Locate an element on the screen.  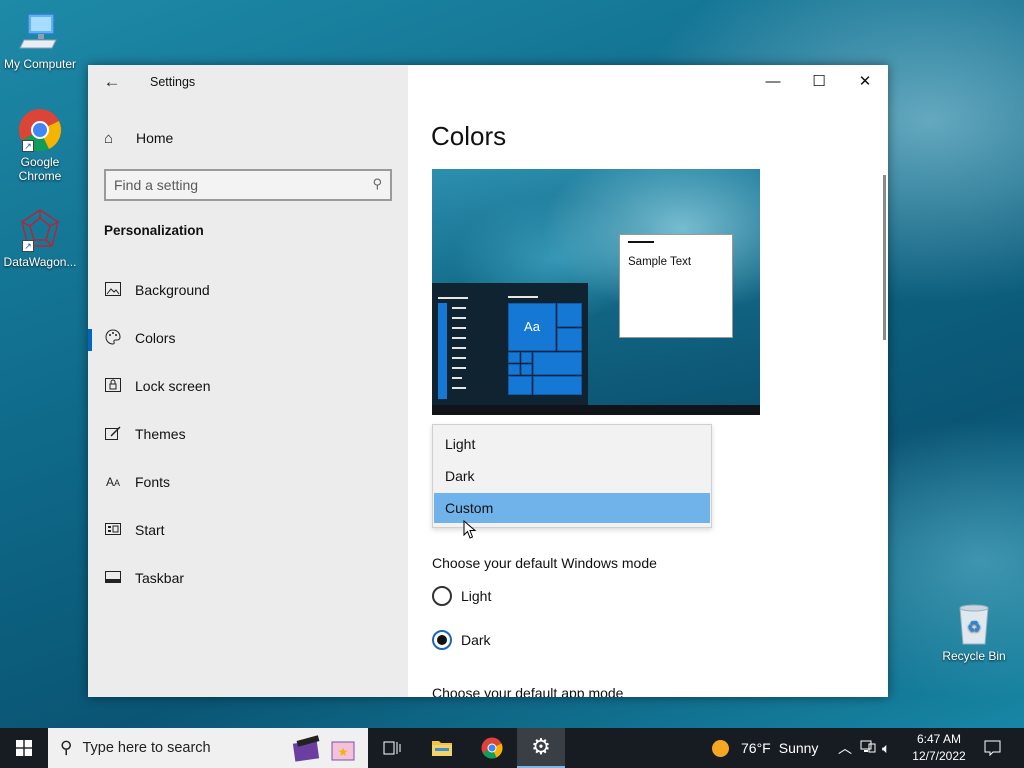
color-mode-dropdown: Light Dark Custom is located at coordinates (572, 476).